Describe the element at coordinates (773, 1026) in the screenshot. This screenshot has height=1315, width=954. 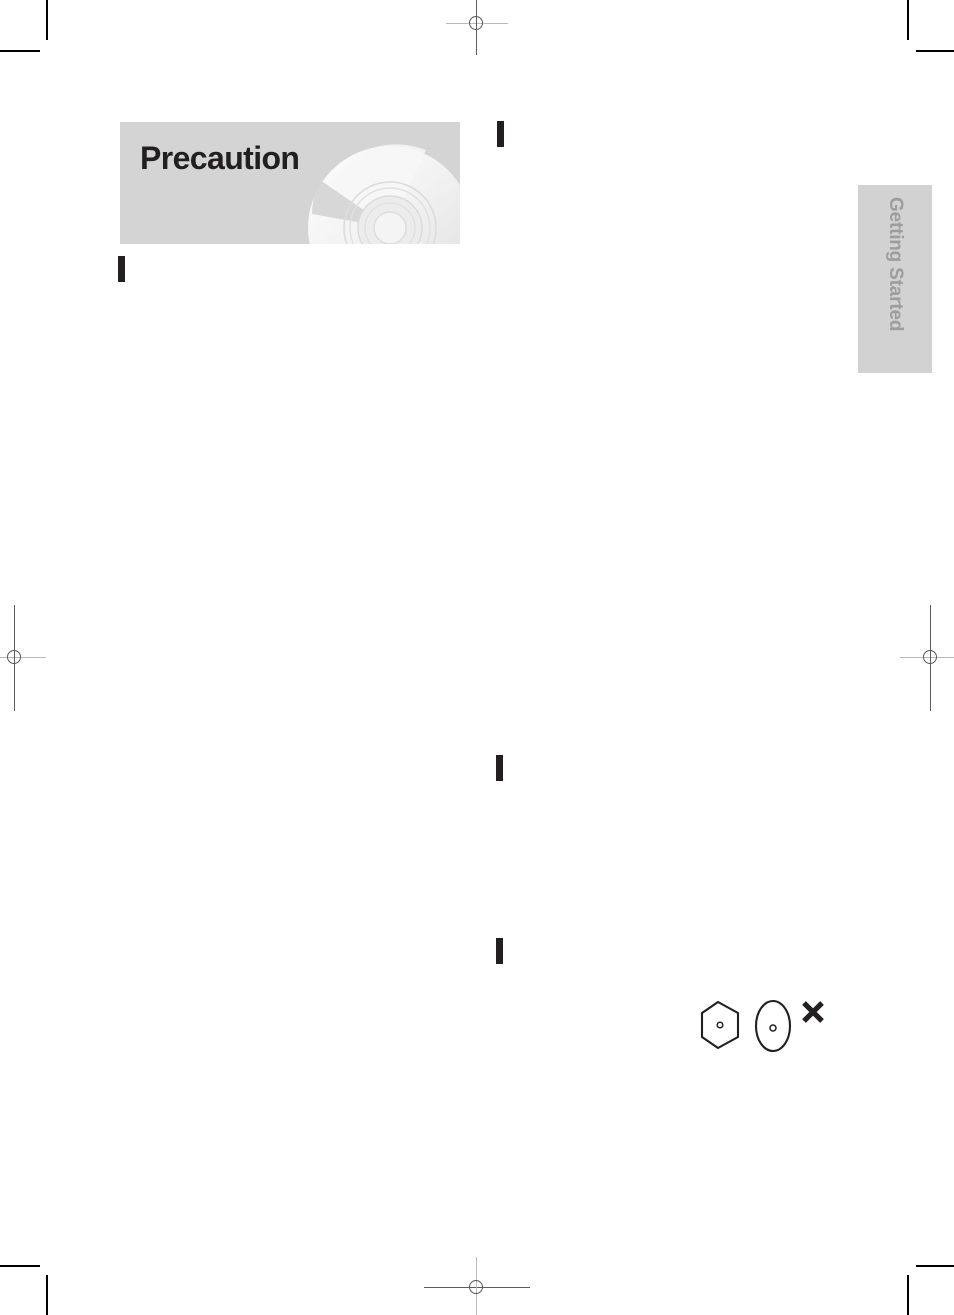
I see `oval-disc-icon` at that location.